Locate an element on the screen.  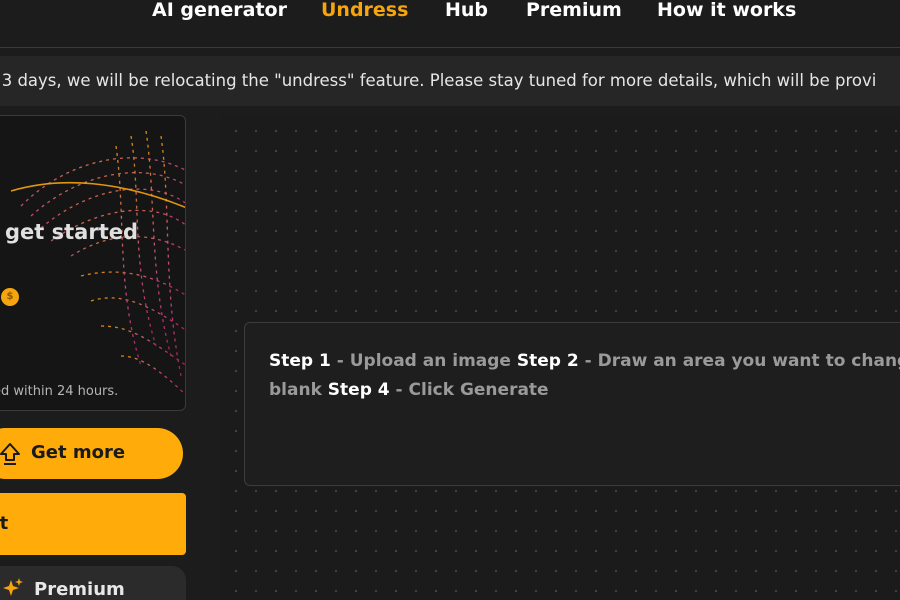
nav-premium: Premium is located at coordinates (574, 11).